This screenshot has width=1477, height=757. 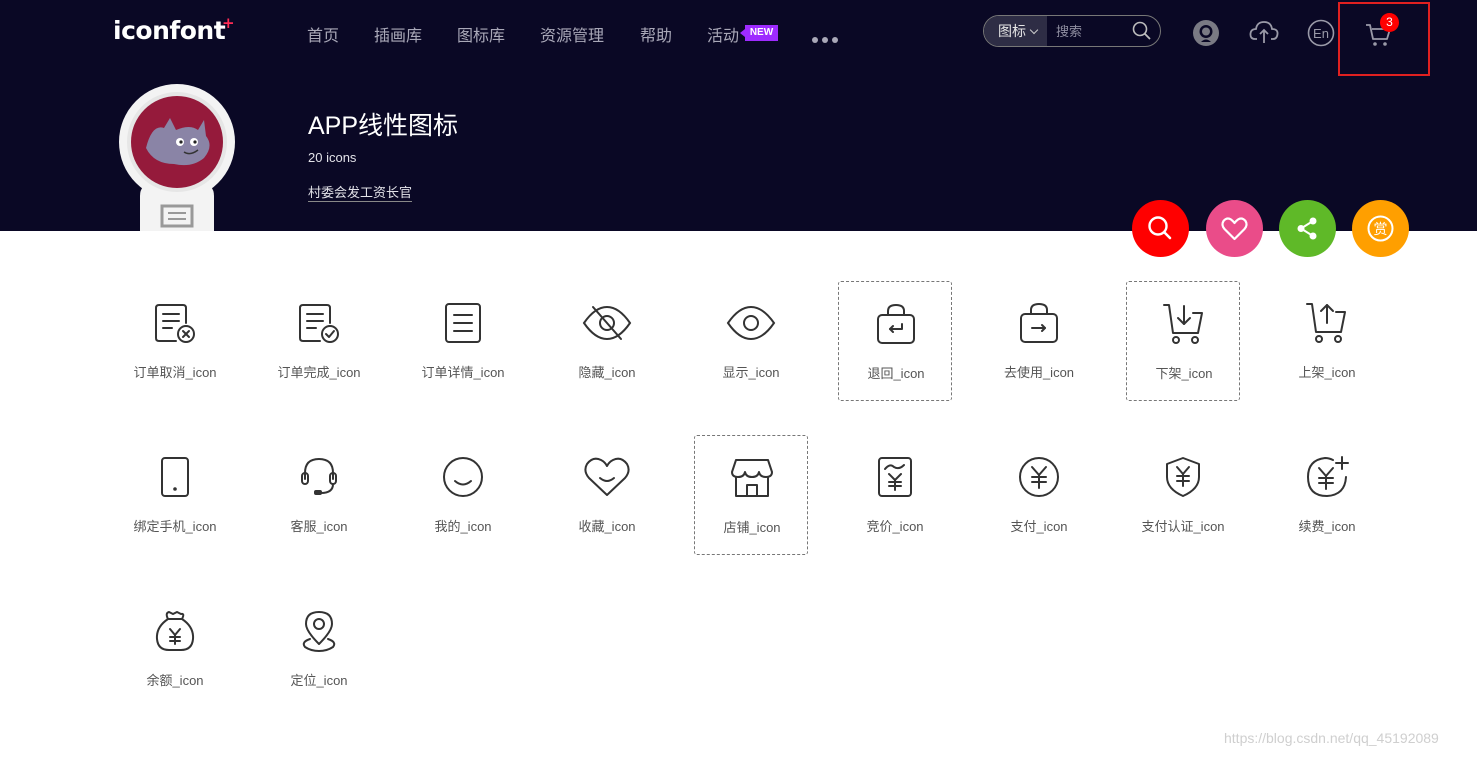 I want to click on icon-label: 我的_icon, so click(x=463, y=526).